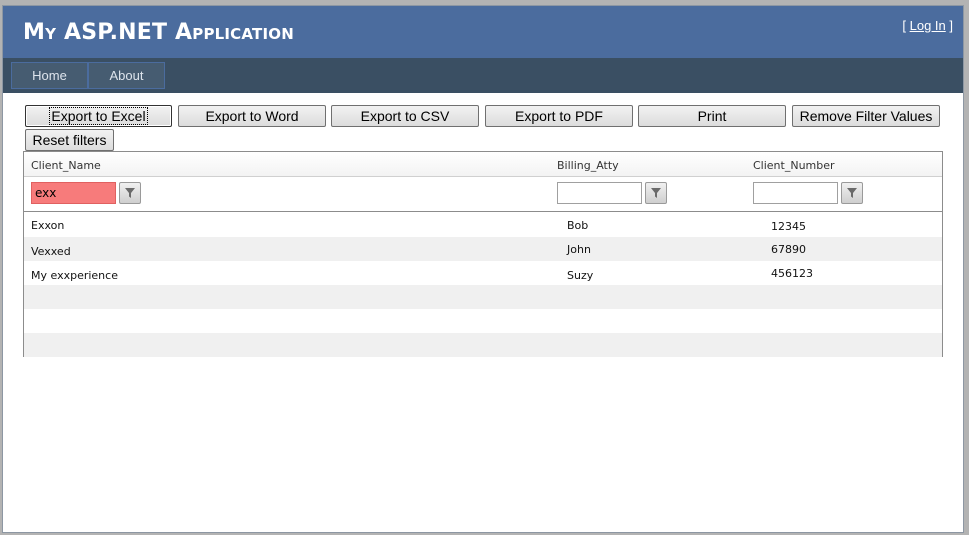 This screenshot has height=535, width=969. Describe the element at coordinates (483, 195) in the screenshot. I see `grid-filter-row` at that location.